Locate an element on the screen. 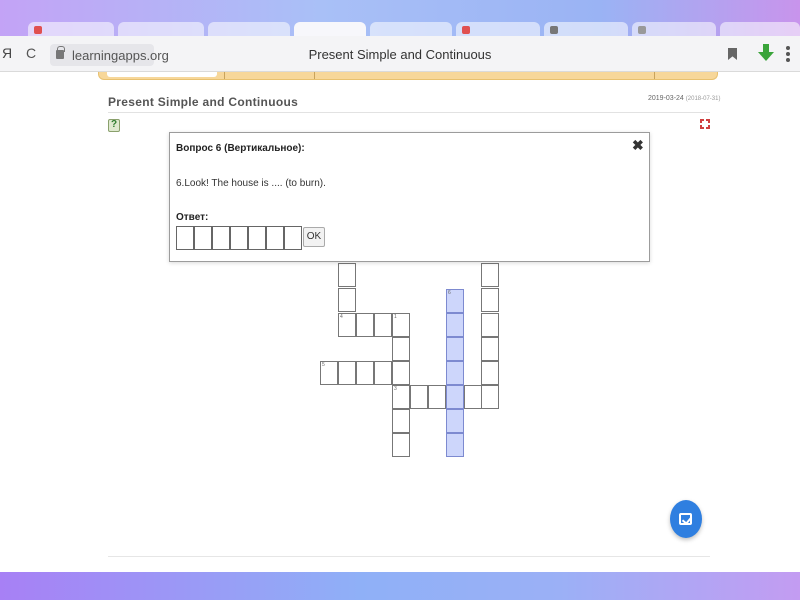  ok-button: OK is located at coordinates (314, 237).